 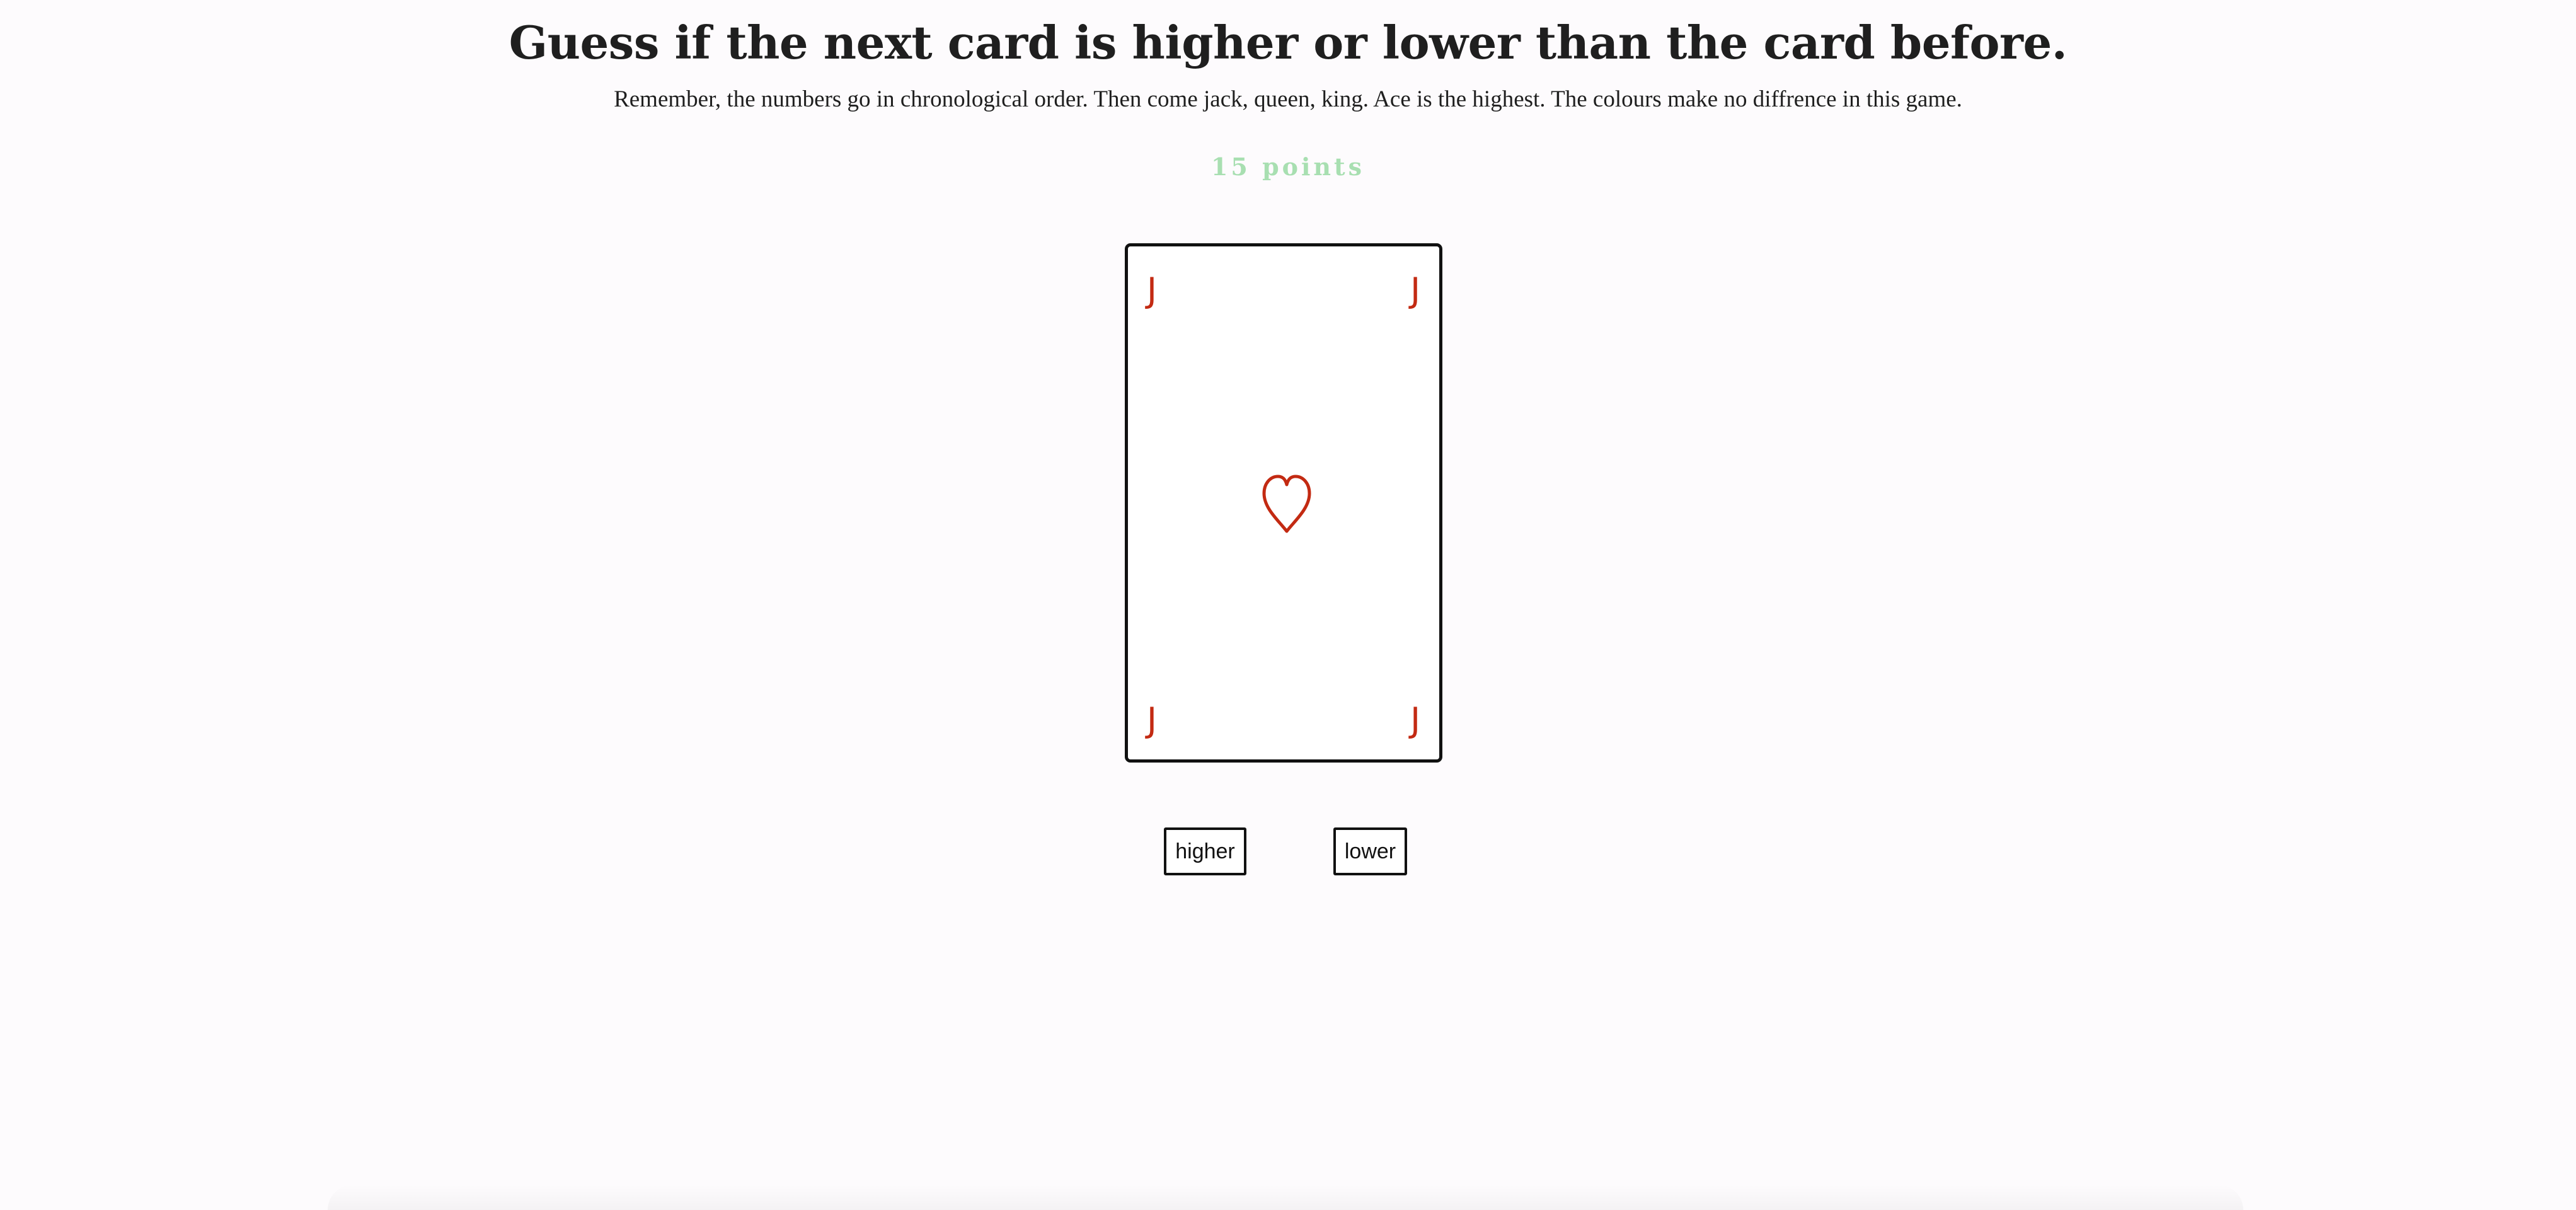 I want to click on bottom-panel-edge, so click(x=1285, y=1197).